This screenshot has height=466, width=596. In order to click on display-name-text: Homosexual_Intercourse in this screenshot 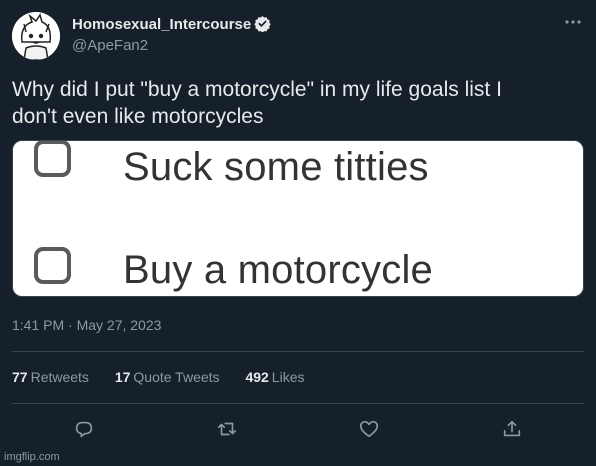, I will do `click(161, 24)`.